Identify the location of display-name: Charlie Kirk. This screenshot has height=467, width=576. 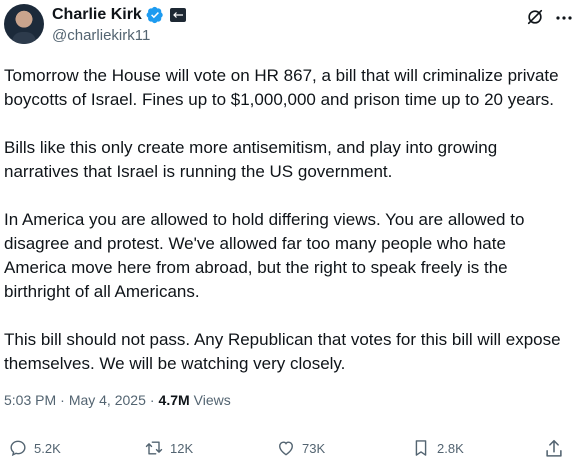
(97, 15).